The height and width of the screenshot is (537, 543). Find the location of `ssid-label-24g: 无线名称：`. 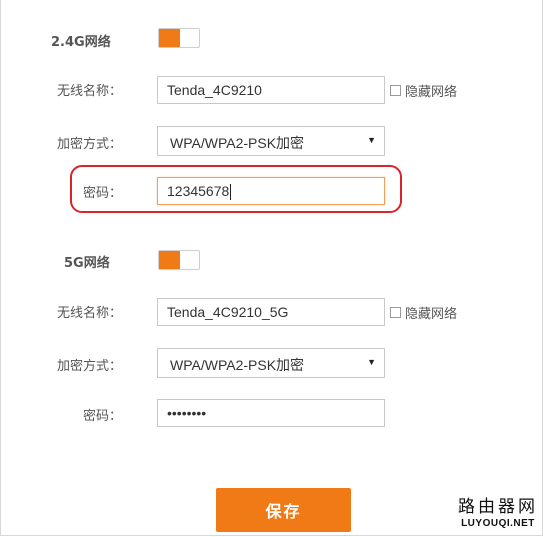

ssid-label-24g: 无线名称： is located at coordinates (89, 91).